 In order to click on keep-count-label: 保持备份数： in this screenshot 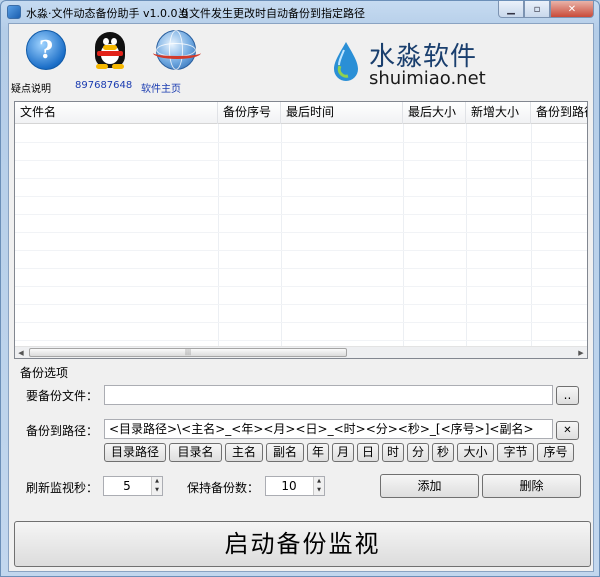, I will do `click(223, 488)`.